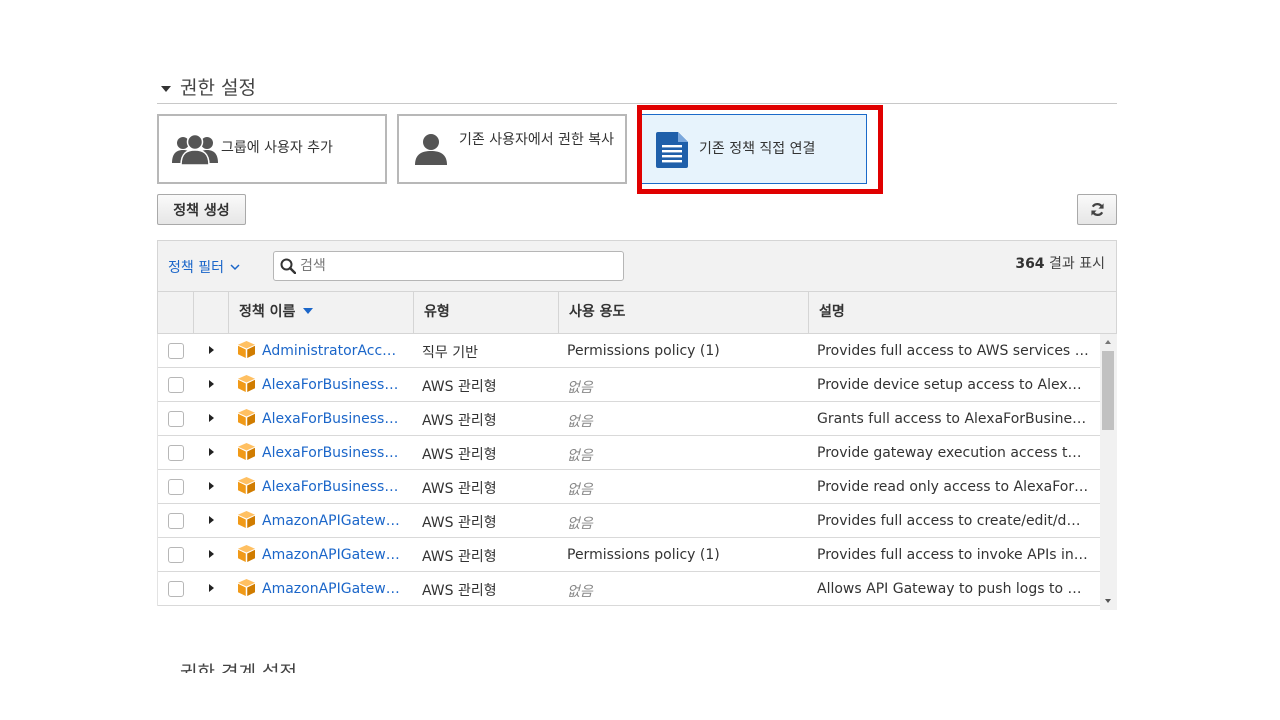  Describe the element at coordinates (235, 267) in the screenshot. I see `chevron-down-icon` at that location.